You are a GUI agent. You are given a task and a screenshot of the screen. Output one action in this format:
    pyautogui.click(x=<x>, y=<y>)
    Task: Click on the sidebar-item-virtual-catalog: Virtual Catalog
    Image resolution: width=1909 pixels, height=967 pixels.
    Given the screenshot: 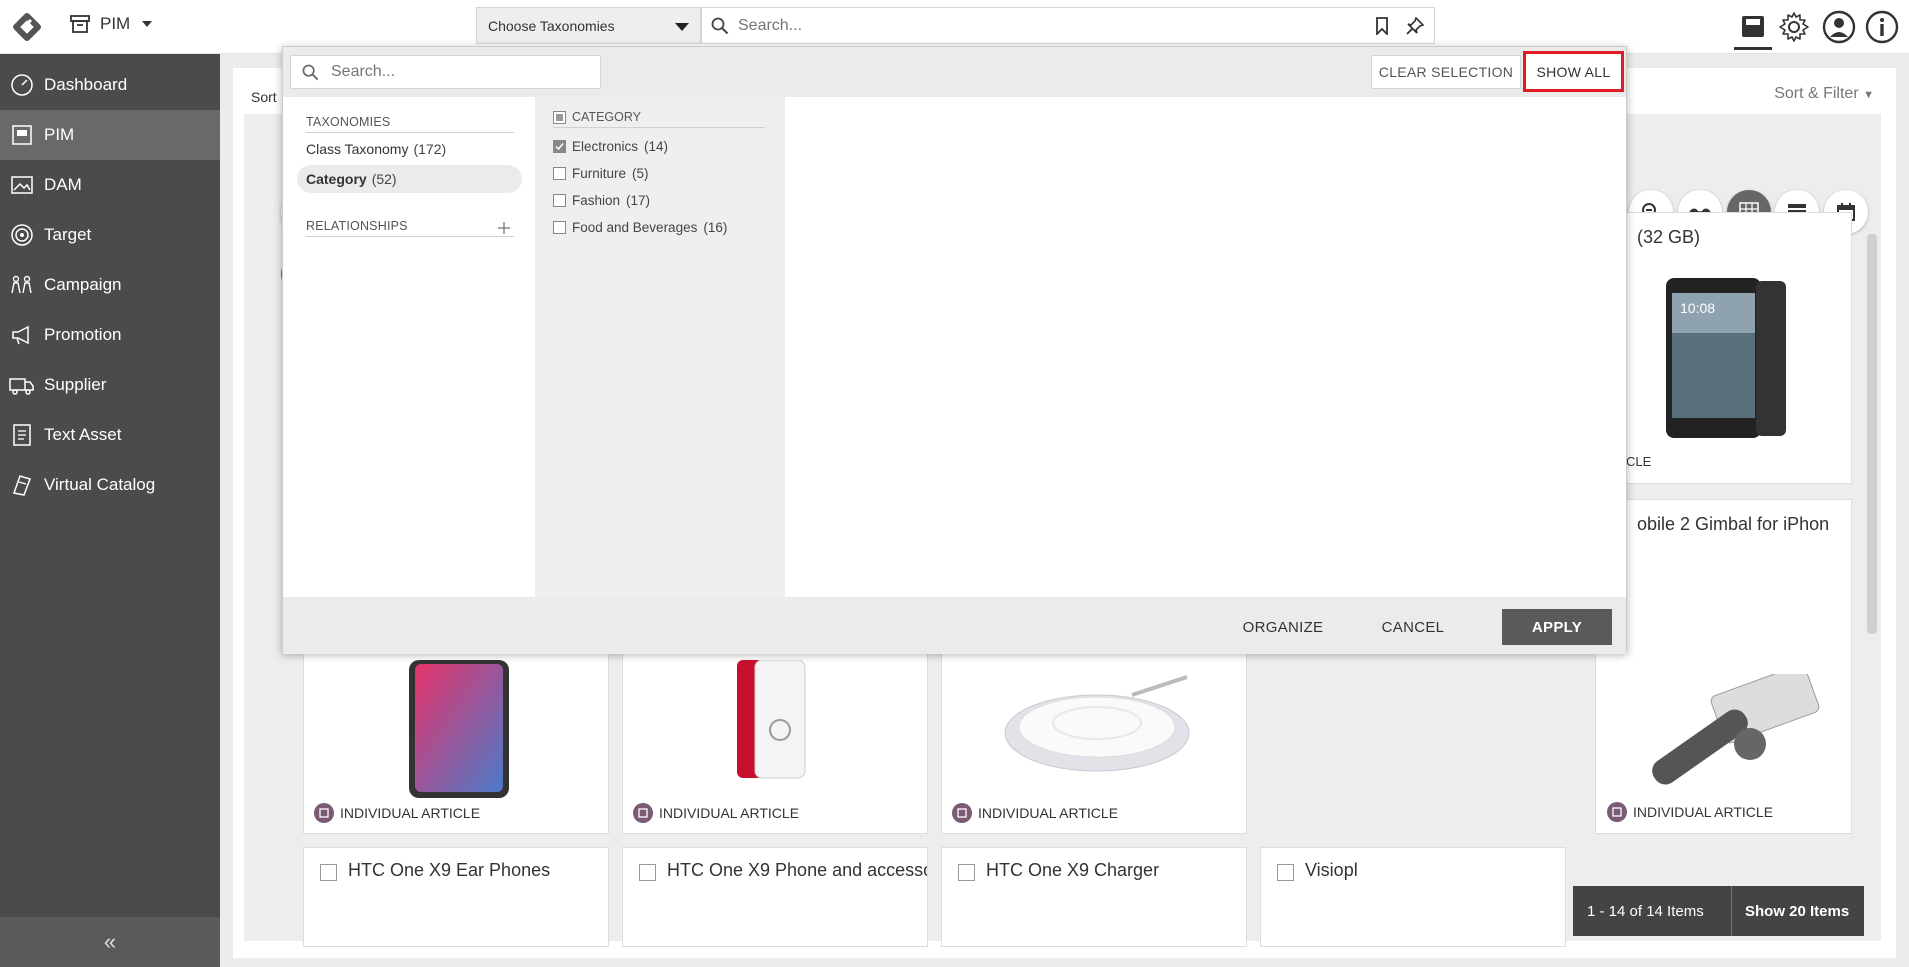 What is the action you would take?
    pyautogui.click(x=110, y=485)
    